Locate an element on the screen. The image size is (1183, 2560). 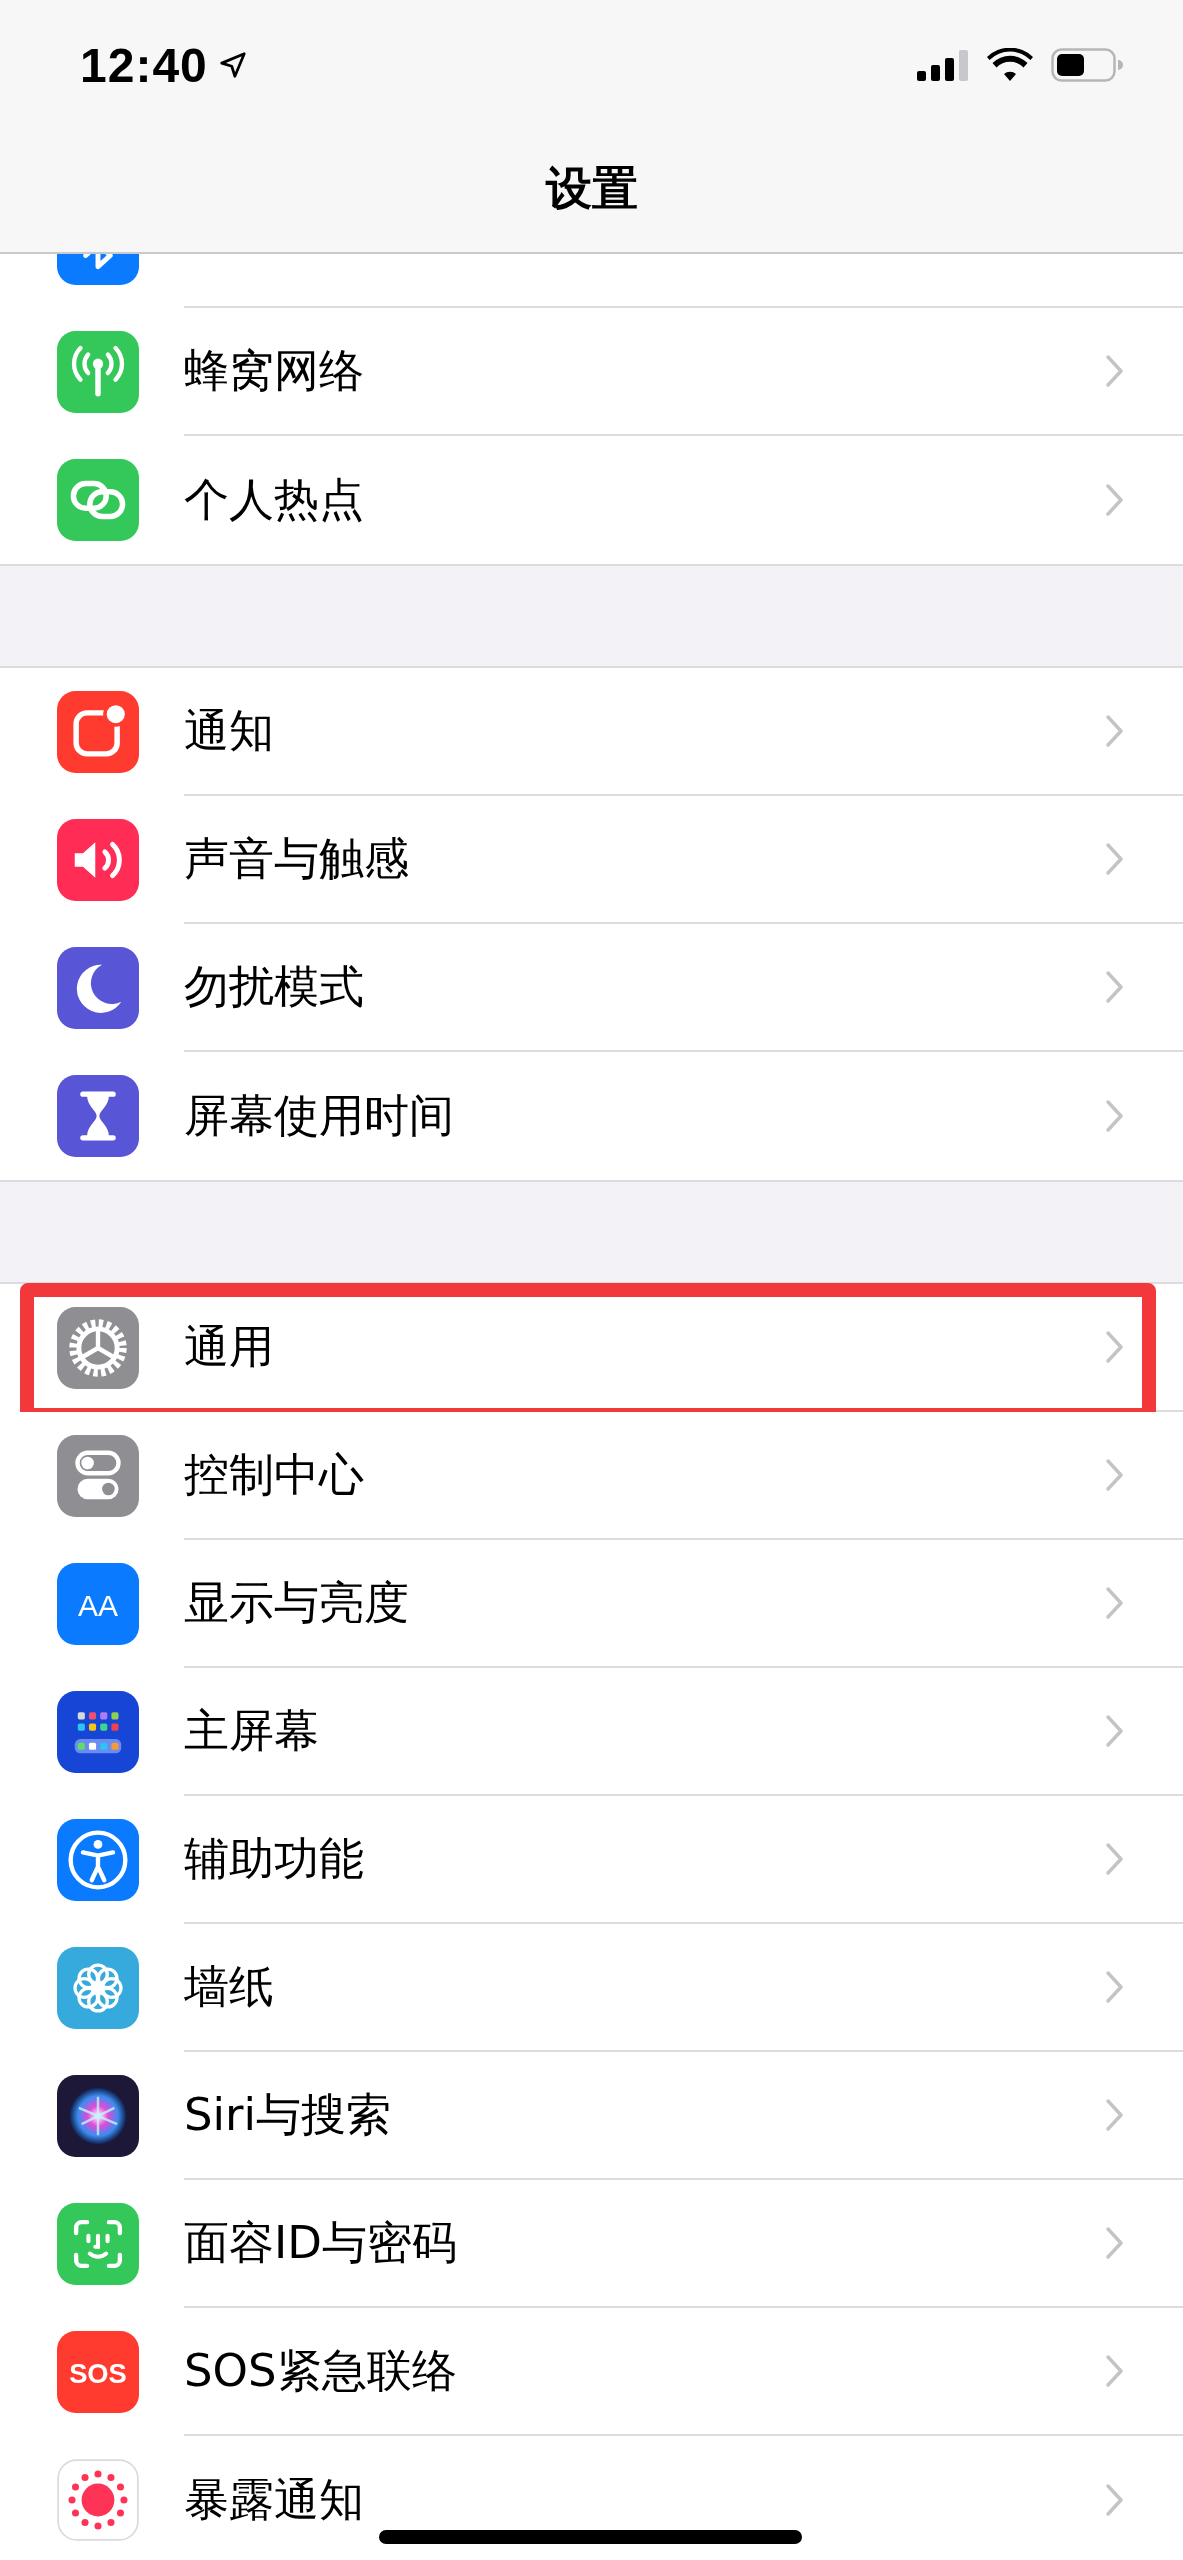
face-id-icon is located at coordinates (98, 2244).